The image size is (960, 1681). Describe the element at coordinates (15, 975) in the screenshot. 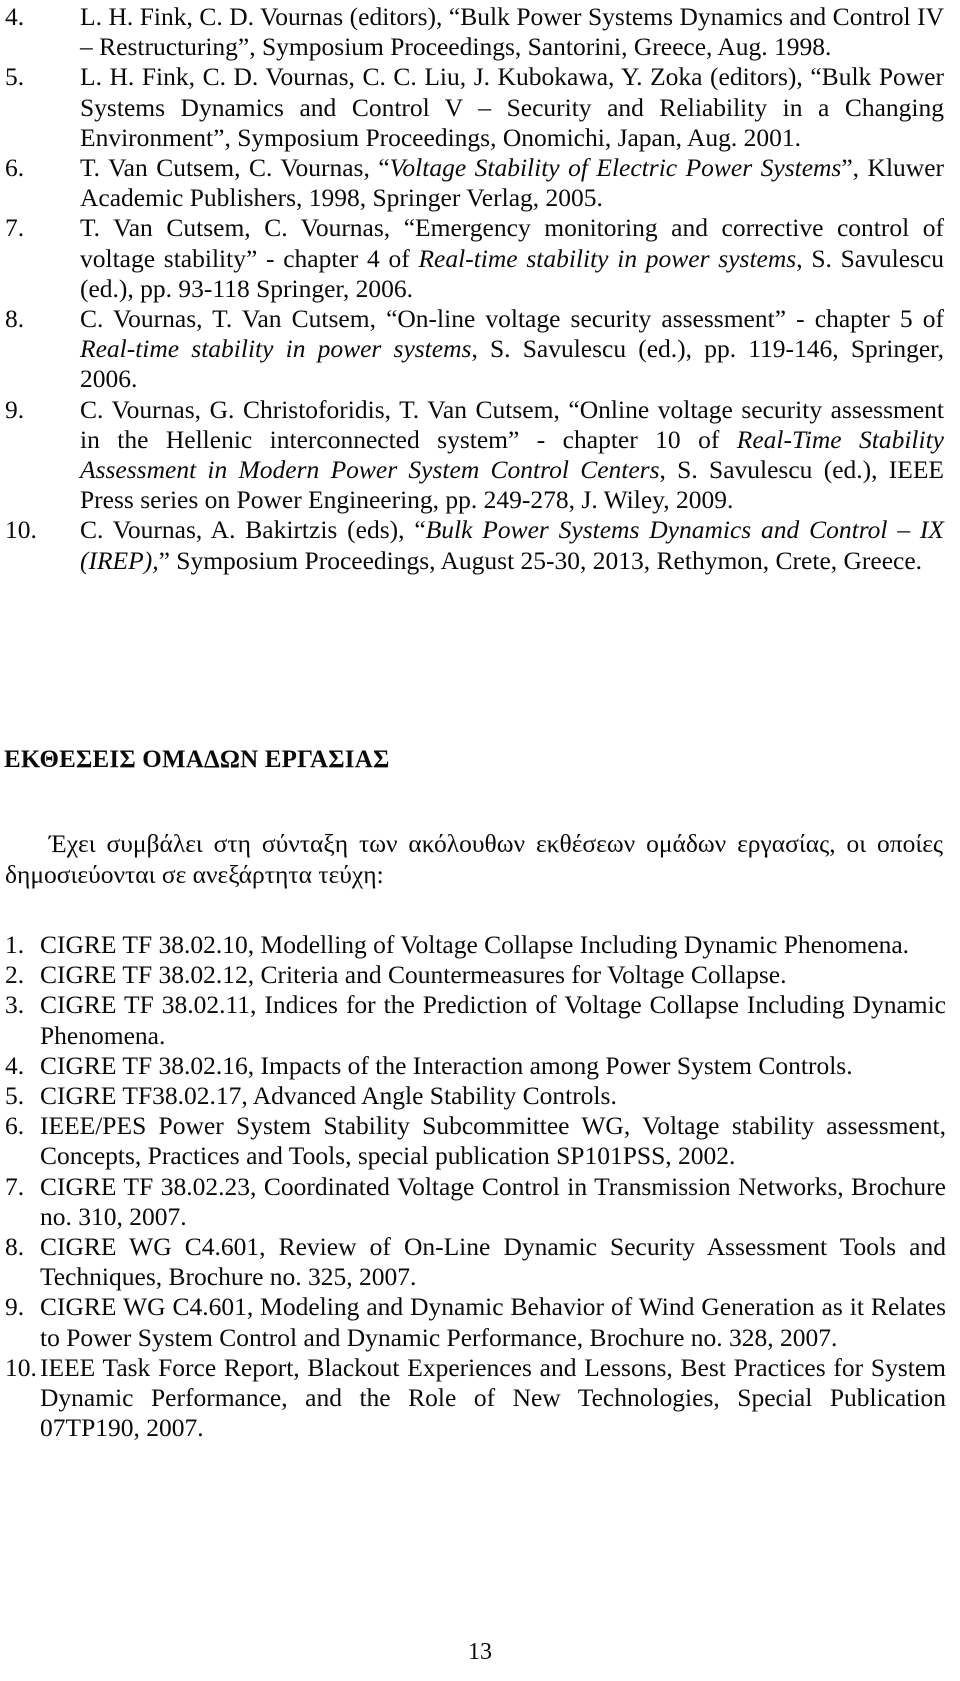

I see `working-group-number: 2.` at that location.